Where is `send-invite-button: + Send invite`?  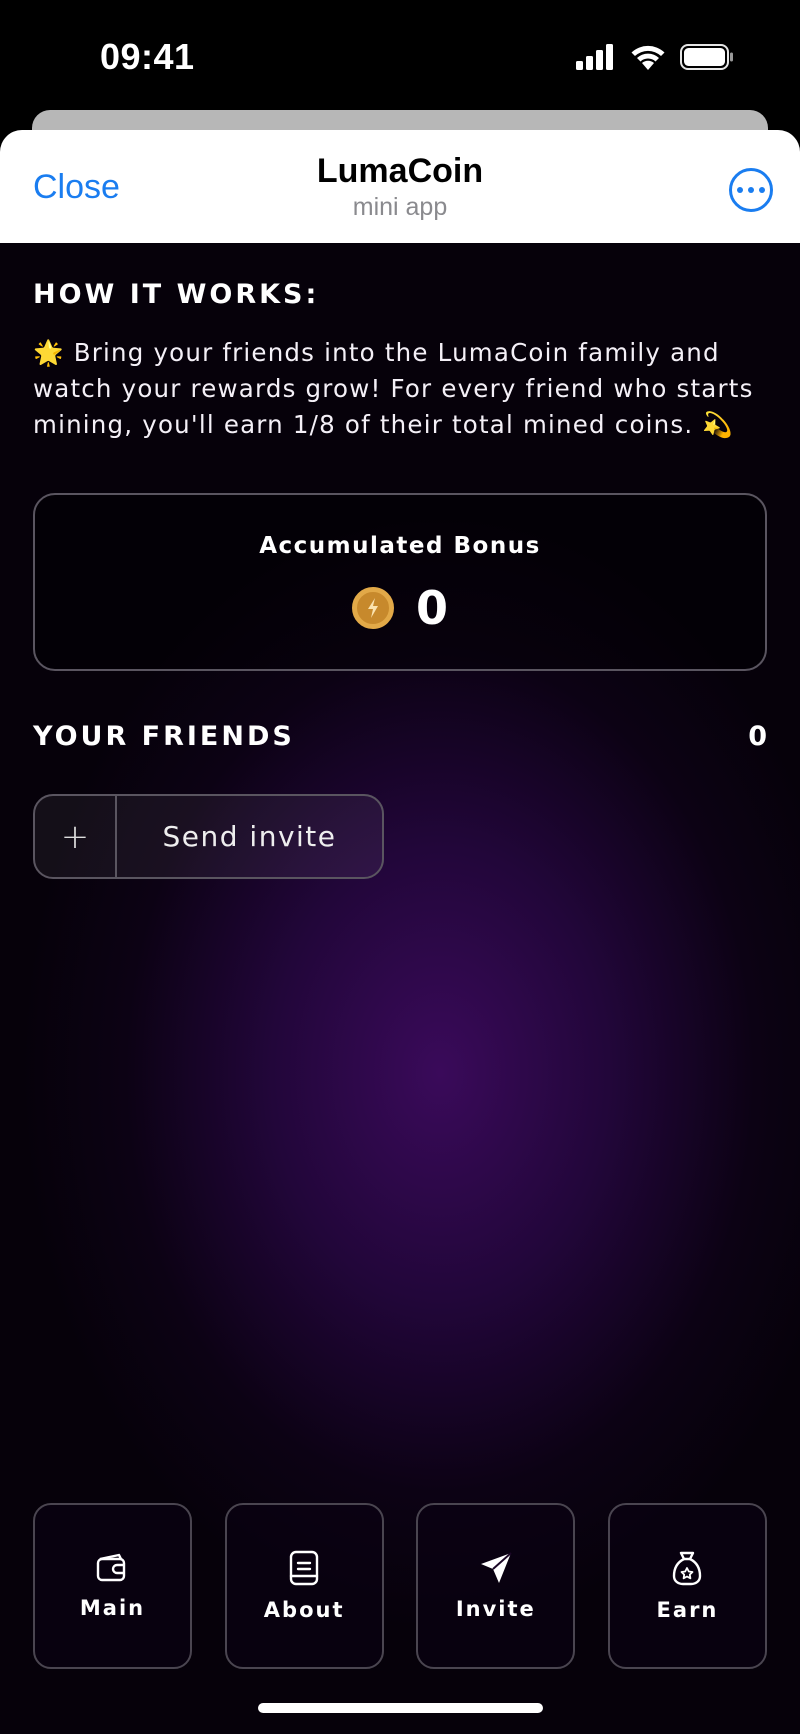
send-invite-button: + Send invite is located at coordinates (208, 836).